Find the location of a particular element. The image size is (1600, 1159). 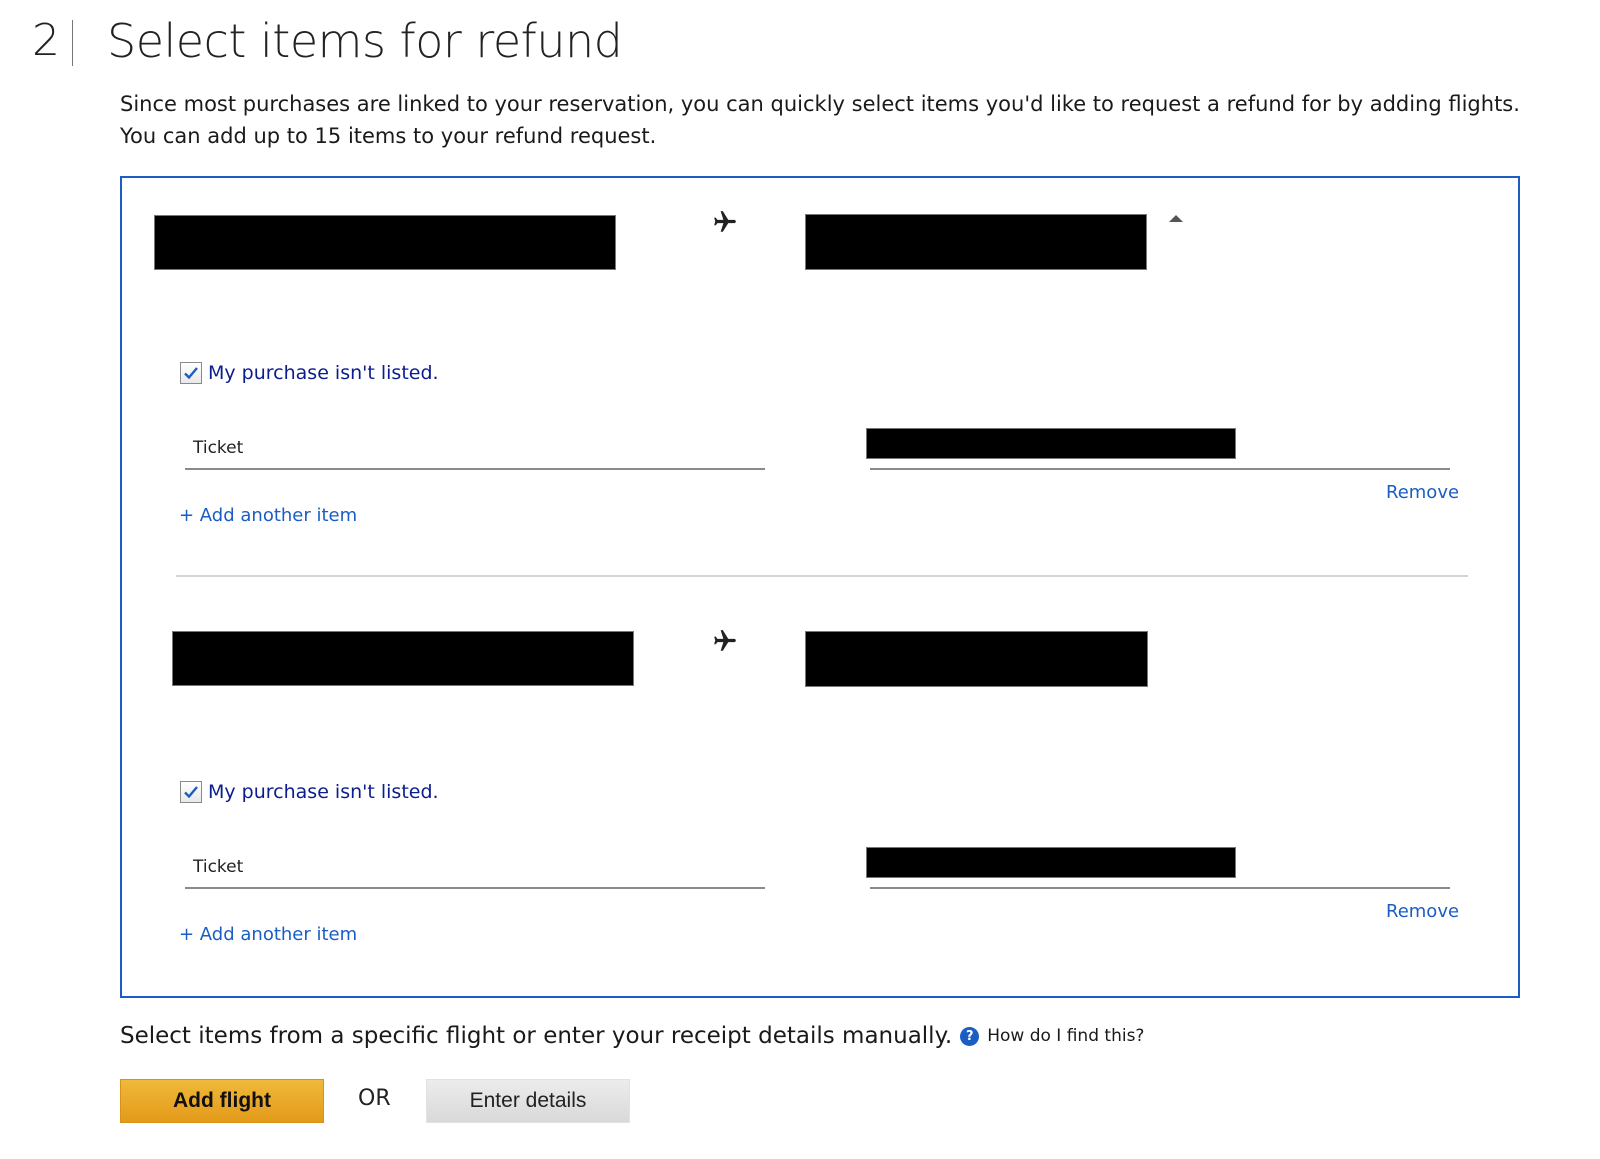

or-label: OR is located at coordinates (374, 1098).